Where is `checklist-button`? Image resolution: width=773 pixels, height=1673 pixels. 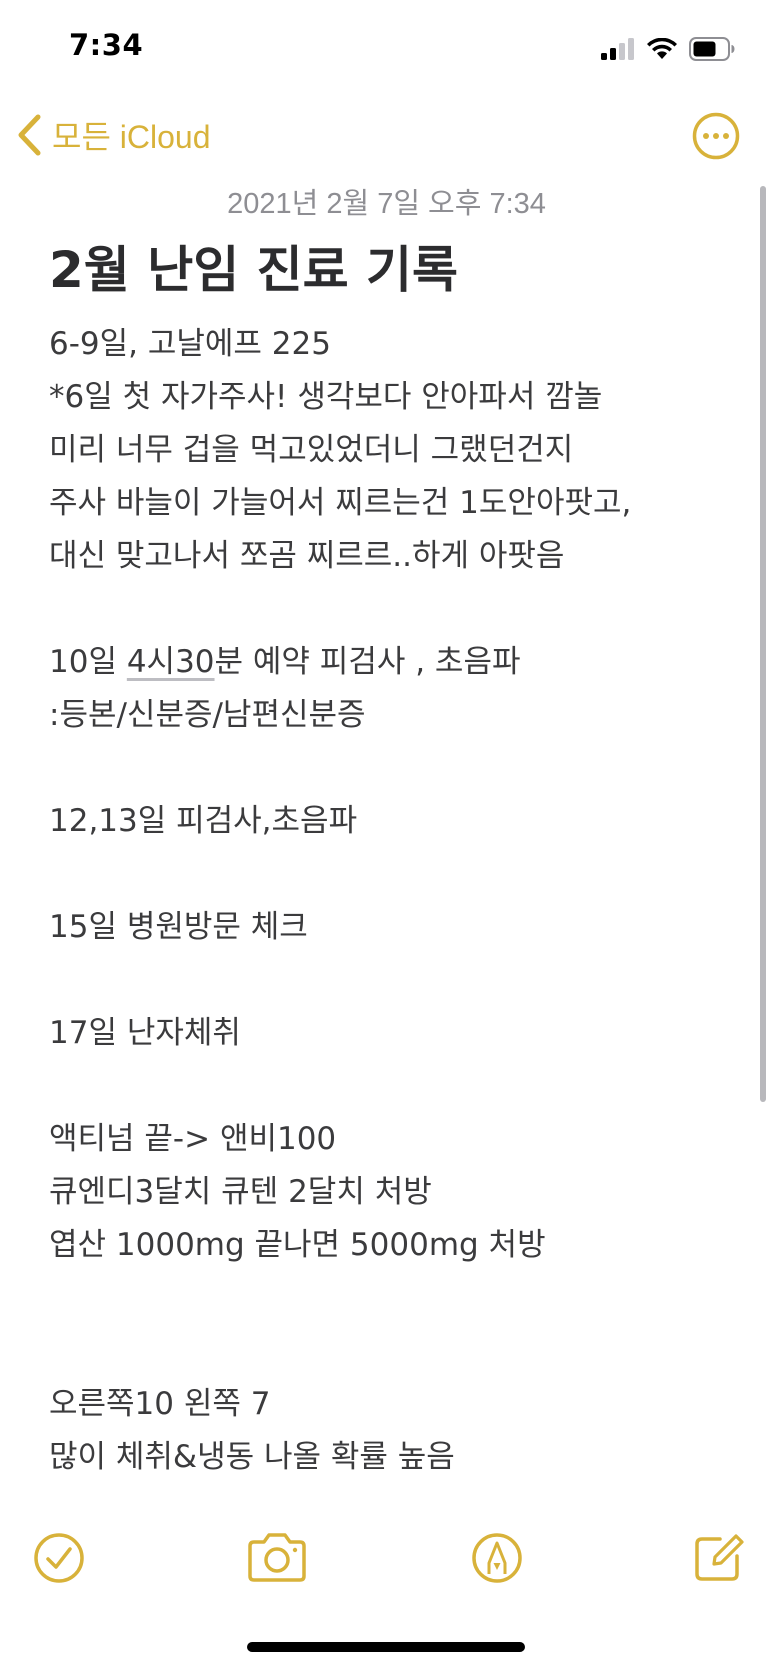
checklist-button is located at coordinates (59, 1558).